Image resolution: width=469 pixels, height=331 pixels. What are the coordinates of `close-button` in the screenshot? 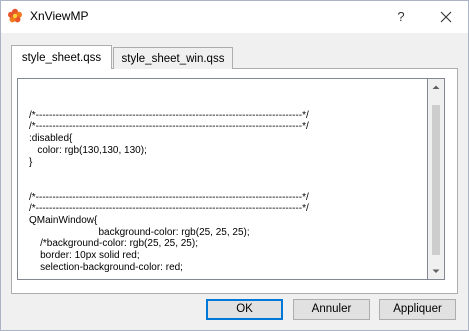 It's located at (446, 17).